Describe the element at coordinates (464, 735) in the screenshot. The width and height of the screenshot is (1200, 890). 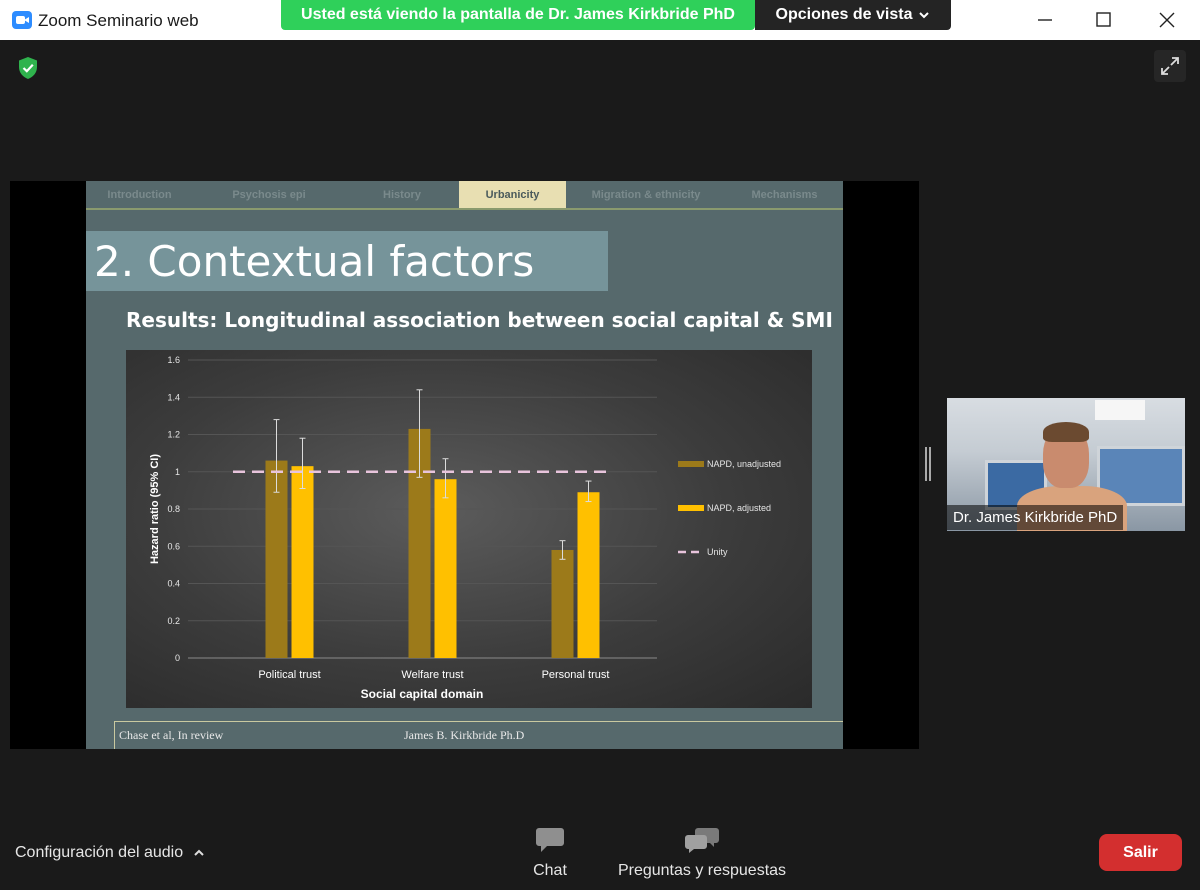
I see `footer-author: James B. Kirkbride Ph.D` at that location.